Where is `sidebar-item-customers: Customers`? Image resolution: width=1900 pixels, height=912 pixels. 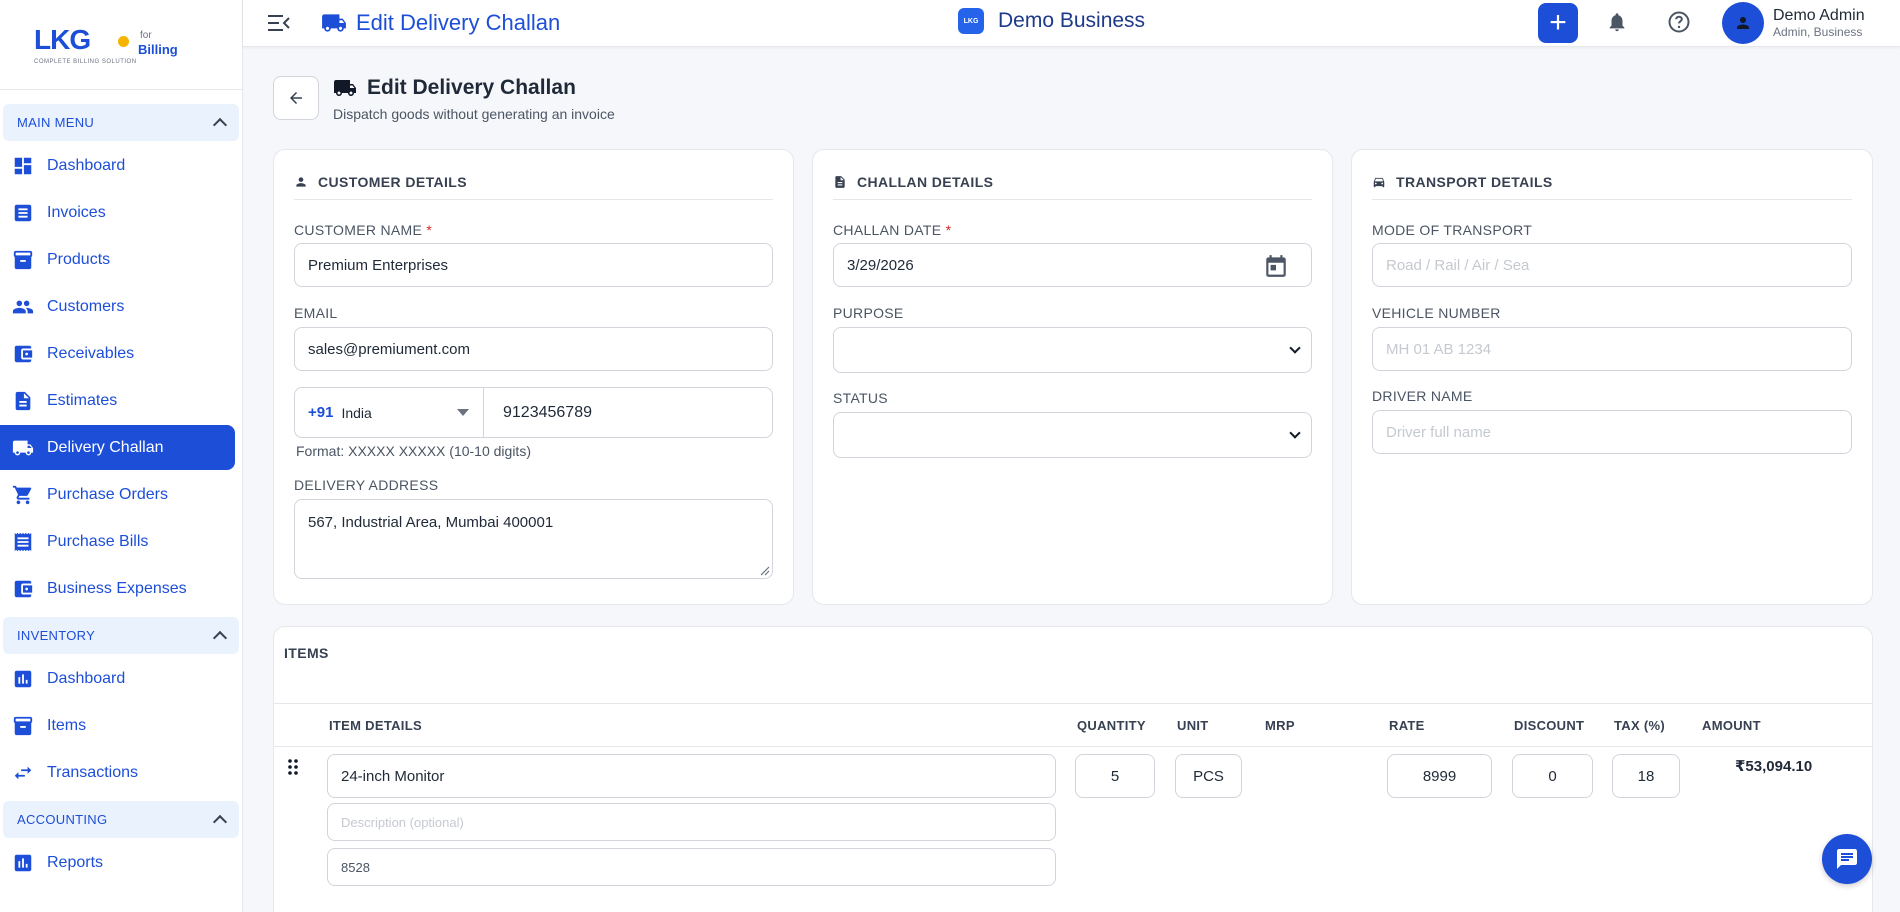
sidebar-item-customers: Customers is located at coordinates (117, 306).